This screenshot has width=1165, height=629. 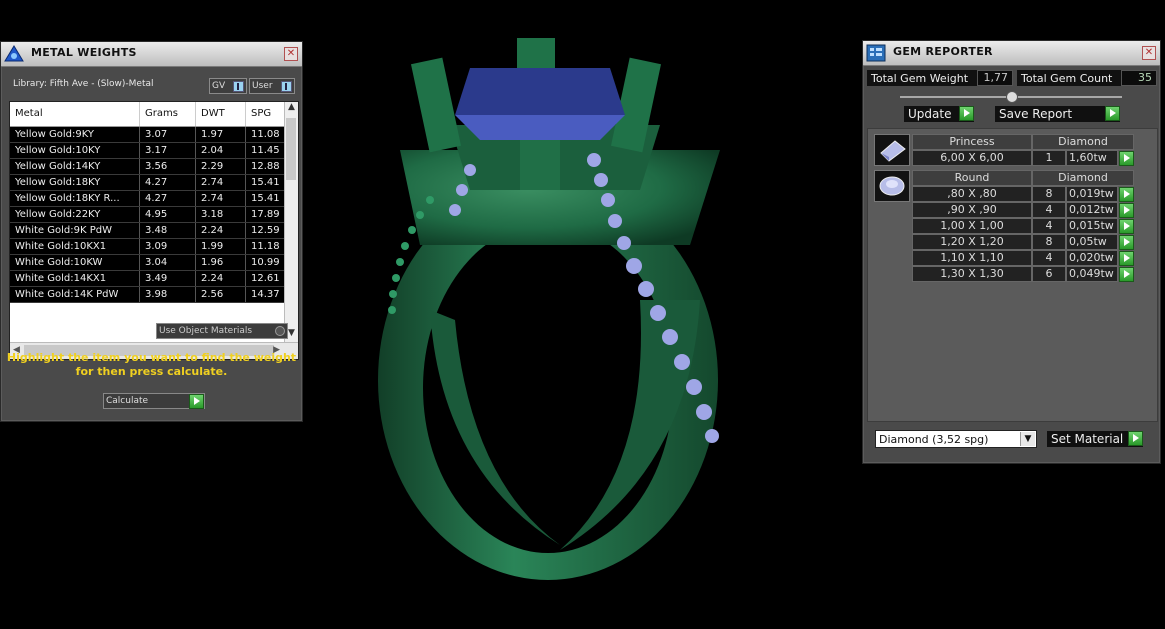 I want to click on col-header-grams: Grams, so click(x=168, y=114).